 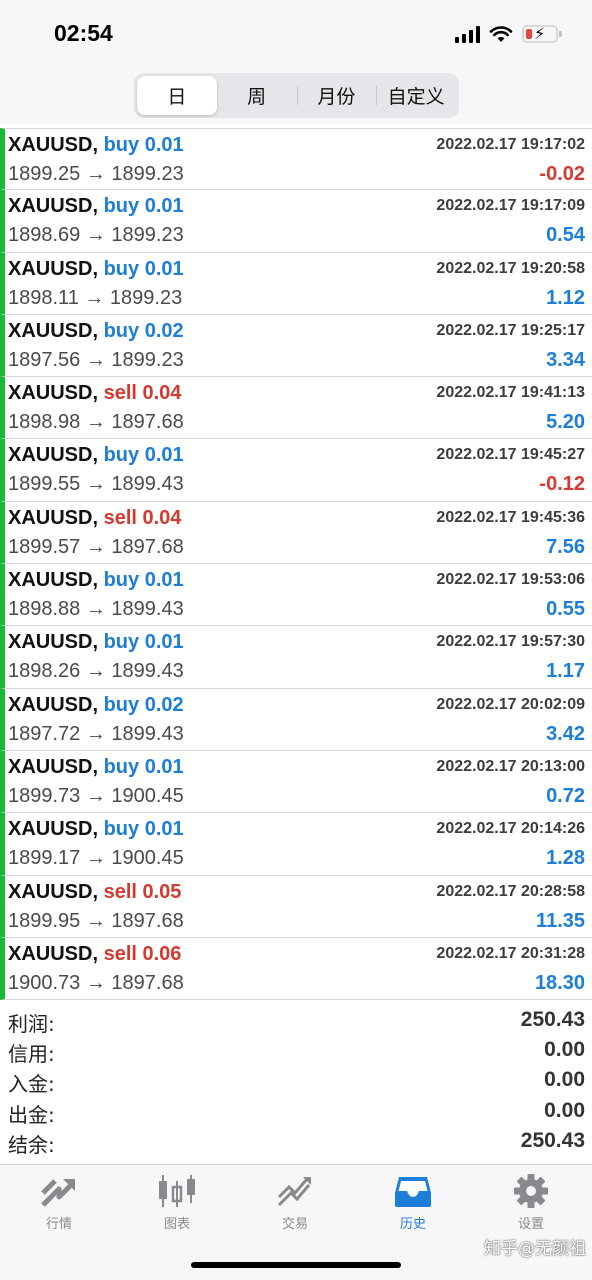 What do you see at coordinates (510, 642) in the screenshot?
I see `trade-time: 2022.02.17 19:57:30` at bounding box center [510, 642].